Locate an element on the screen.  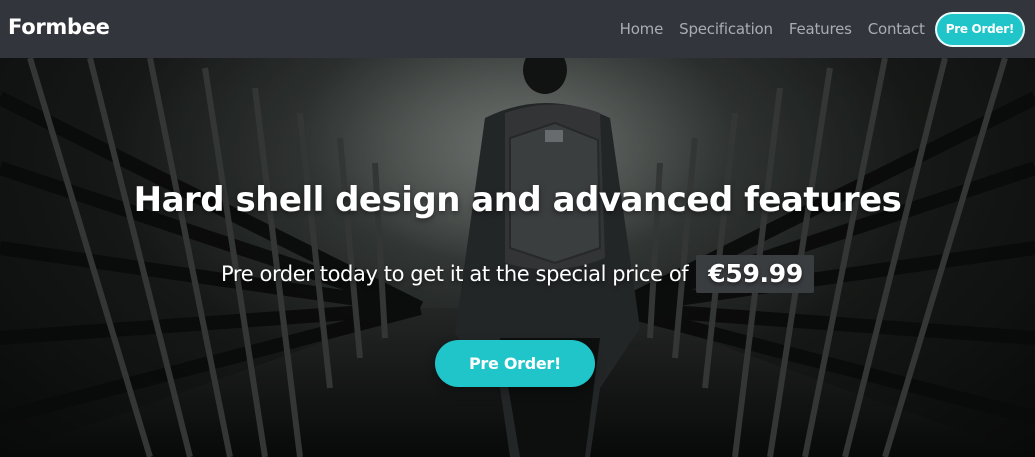
nav-link-specification: Specification is located at coordinates (726, 29).